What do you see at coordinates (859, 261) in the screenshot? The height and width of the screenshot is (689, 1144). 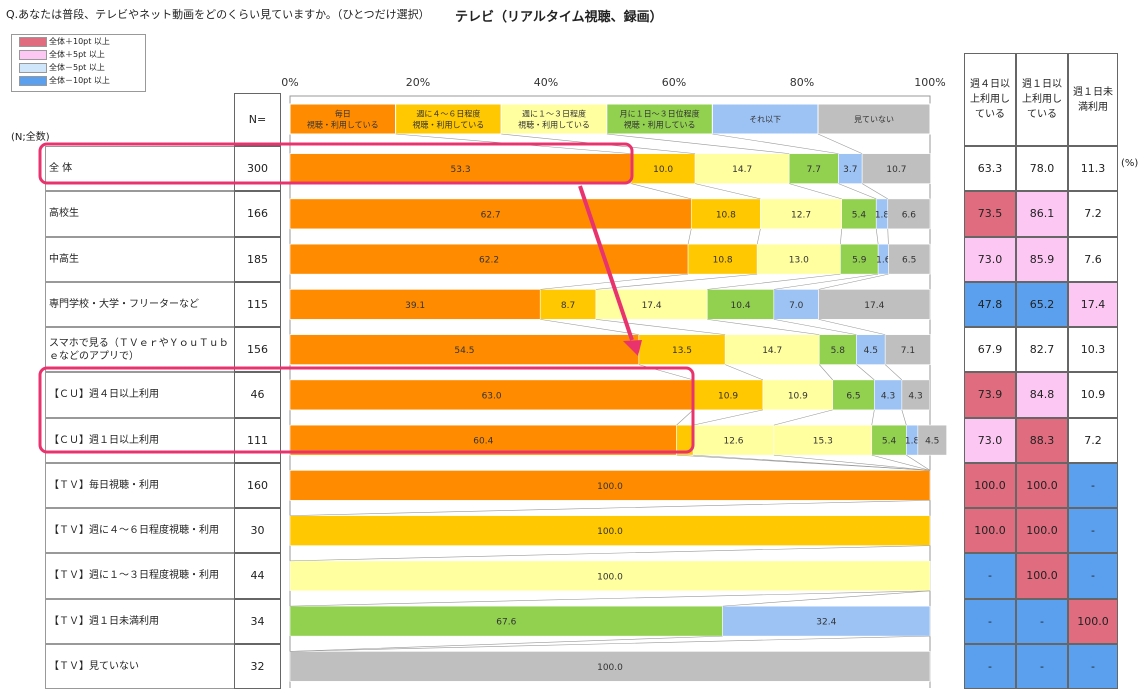 I see `bar-value-label: 5.9` at bounding box center [859, 261].